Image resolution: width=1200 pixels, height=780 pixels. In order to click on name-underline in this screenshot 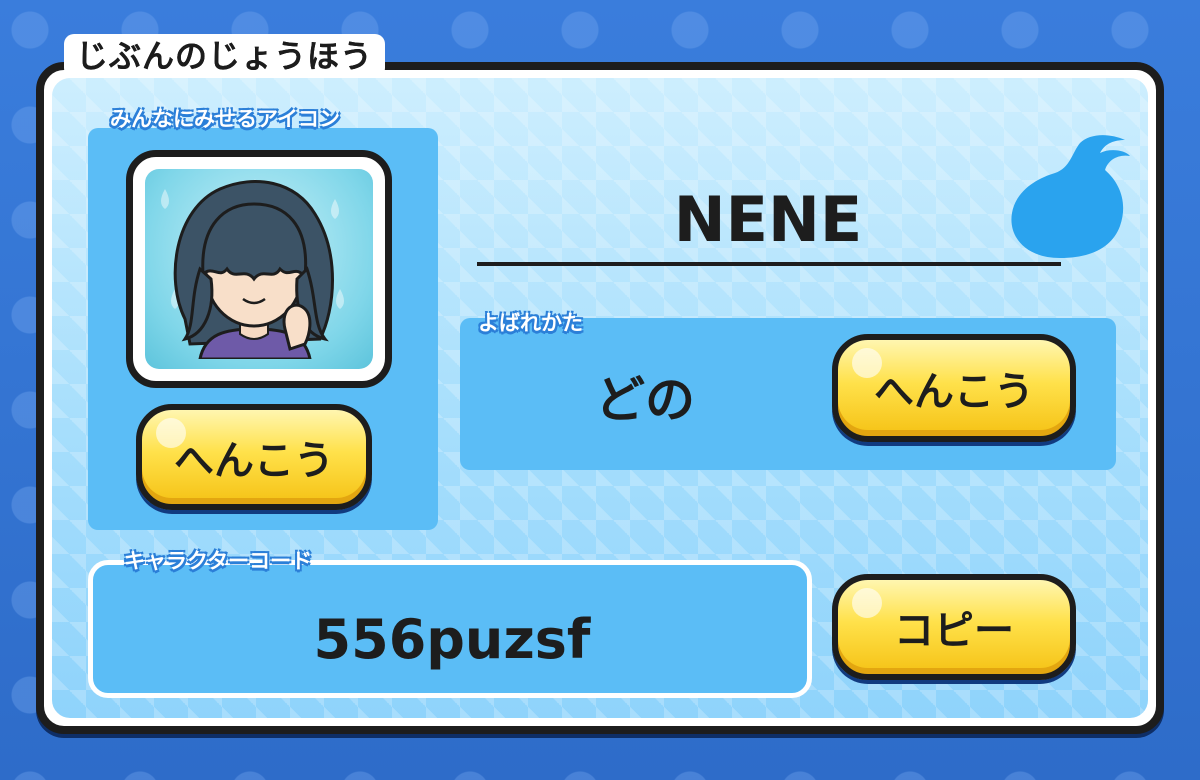, I will do `click(769, 264)`.